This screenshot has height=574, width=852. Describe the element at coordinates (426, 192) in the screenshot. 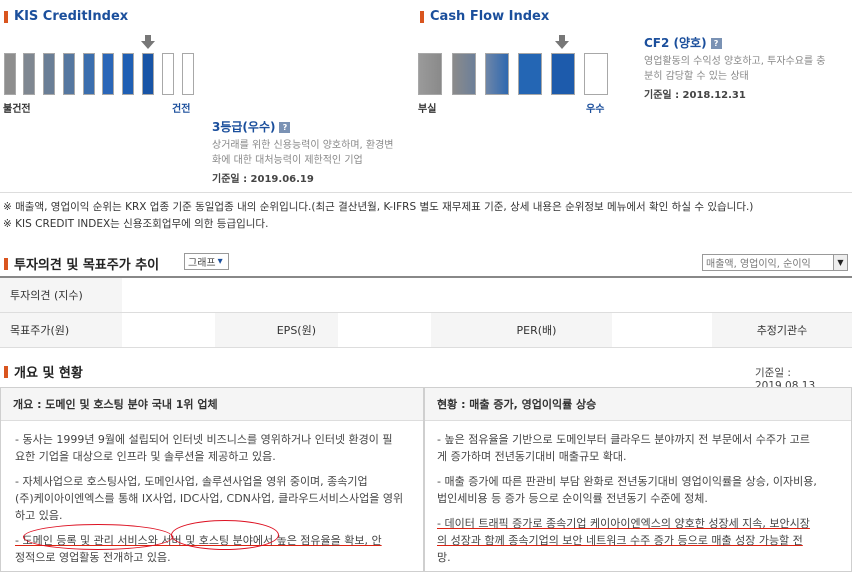

I see `divider` at that location.